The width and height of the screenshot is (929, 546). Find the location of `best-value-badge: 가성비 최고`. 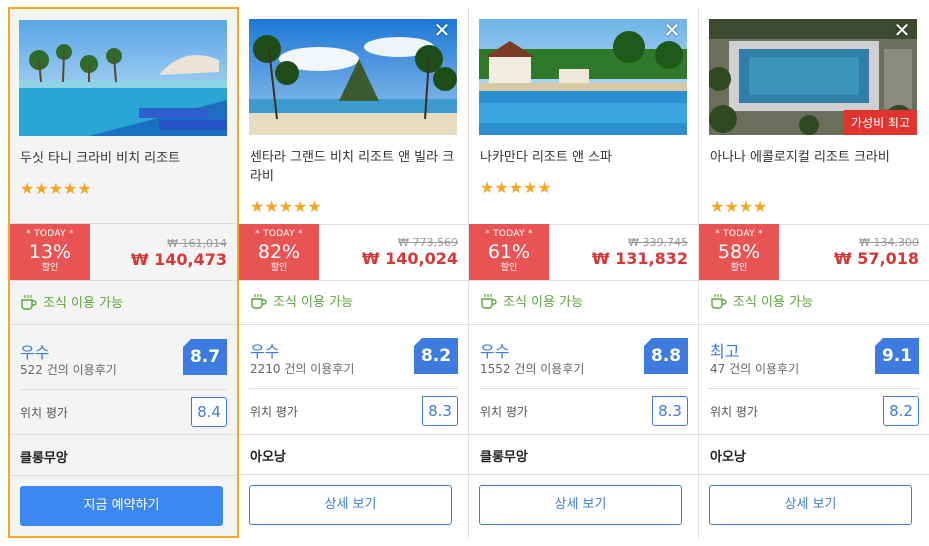

best-value-badge: 가성비 최고 is located at coordinates (880, 122).